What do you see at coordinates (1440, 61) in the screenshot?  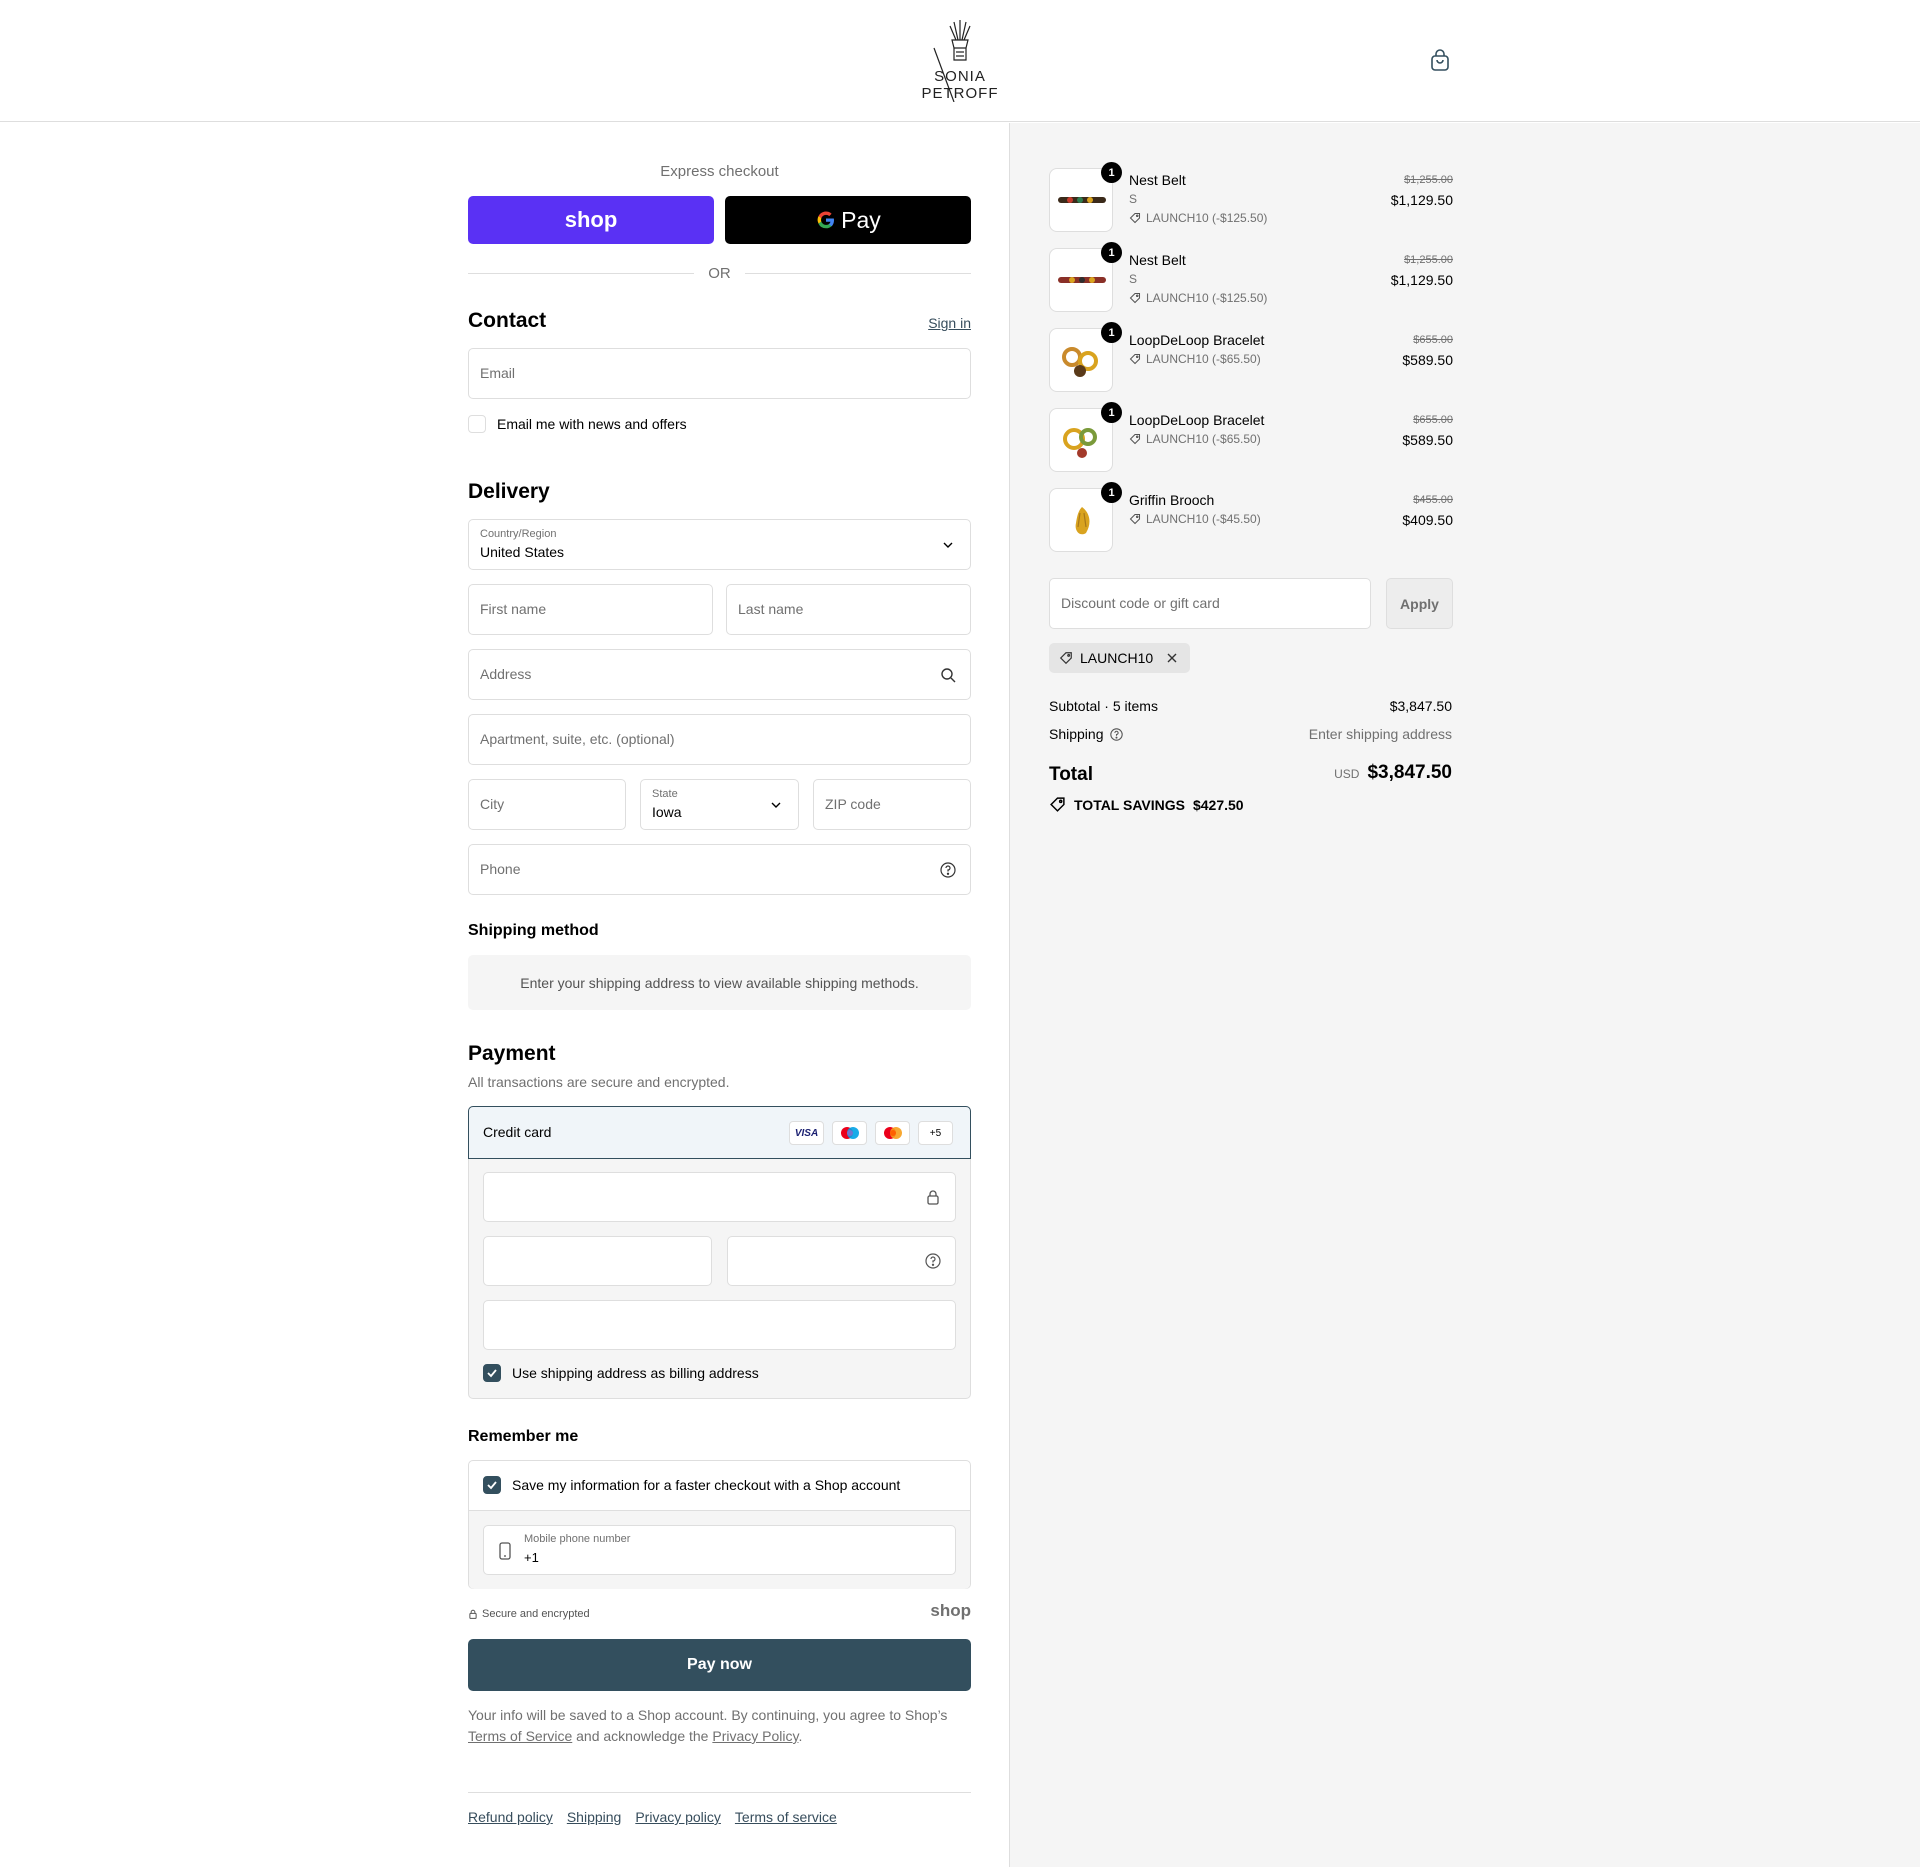 I see `shopping-bag-icon` at bounding box center [1440, 61].